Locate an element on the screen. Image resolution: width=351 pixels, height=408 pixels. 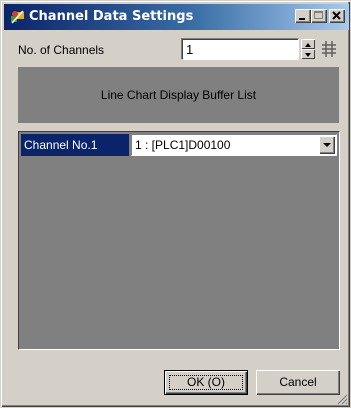
channel-address-value: 1 : [PLC1]D00100 is located at coordinates (183, 145).